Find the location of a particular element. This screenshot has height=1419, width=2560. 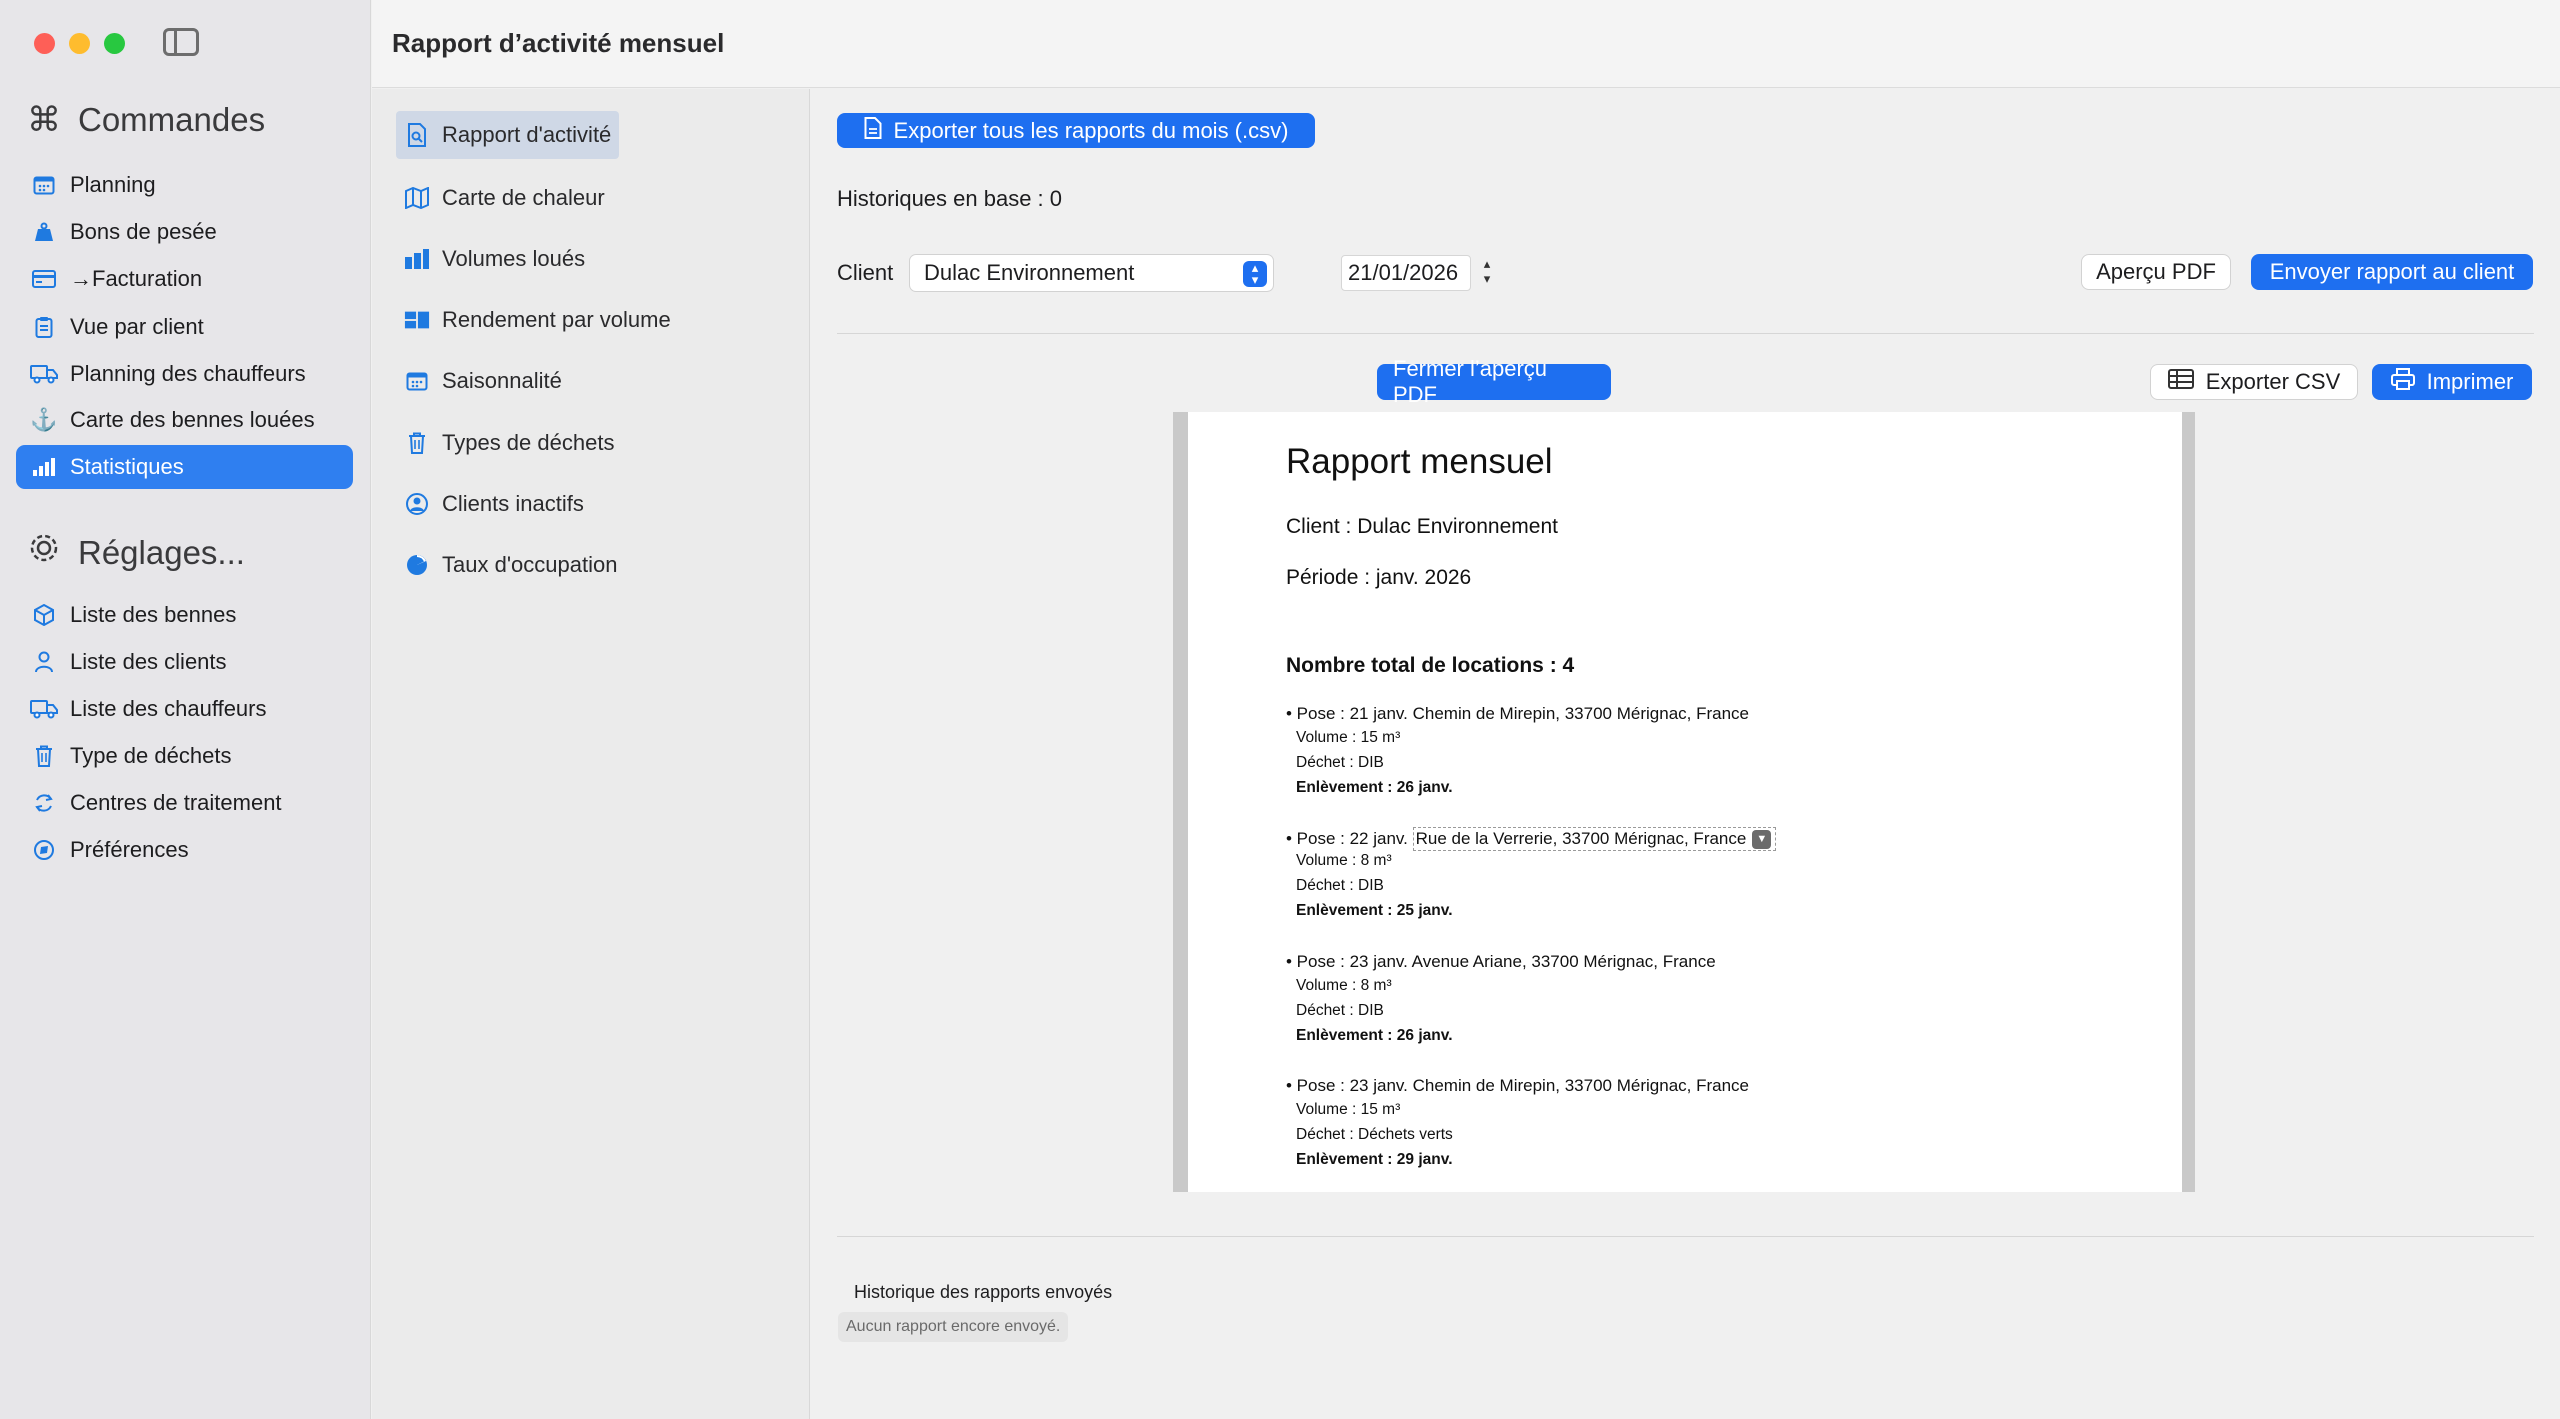

subnav-item-label: Taux d'occupation is located at coordinates (530, 564).